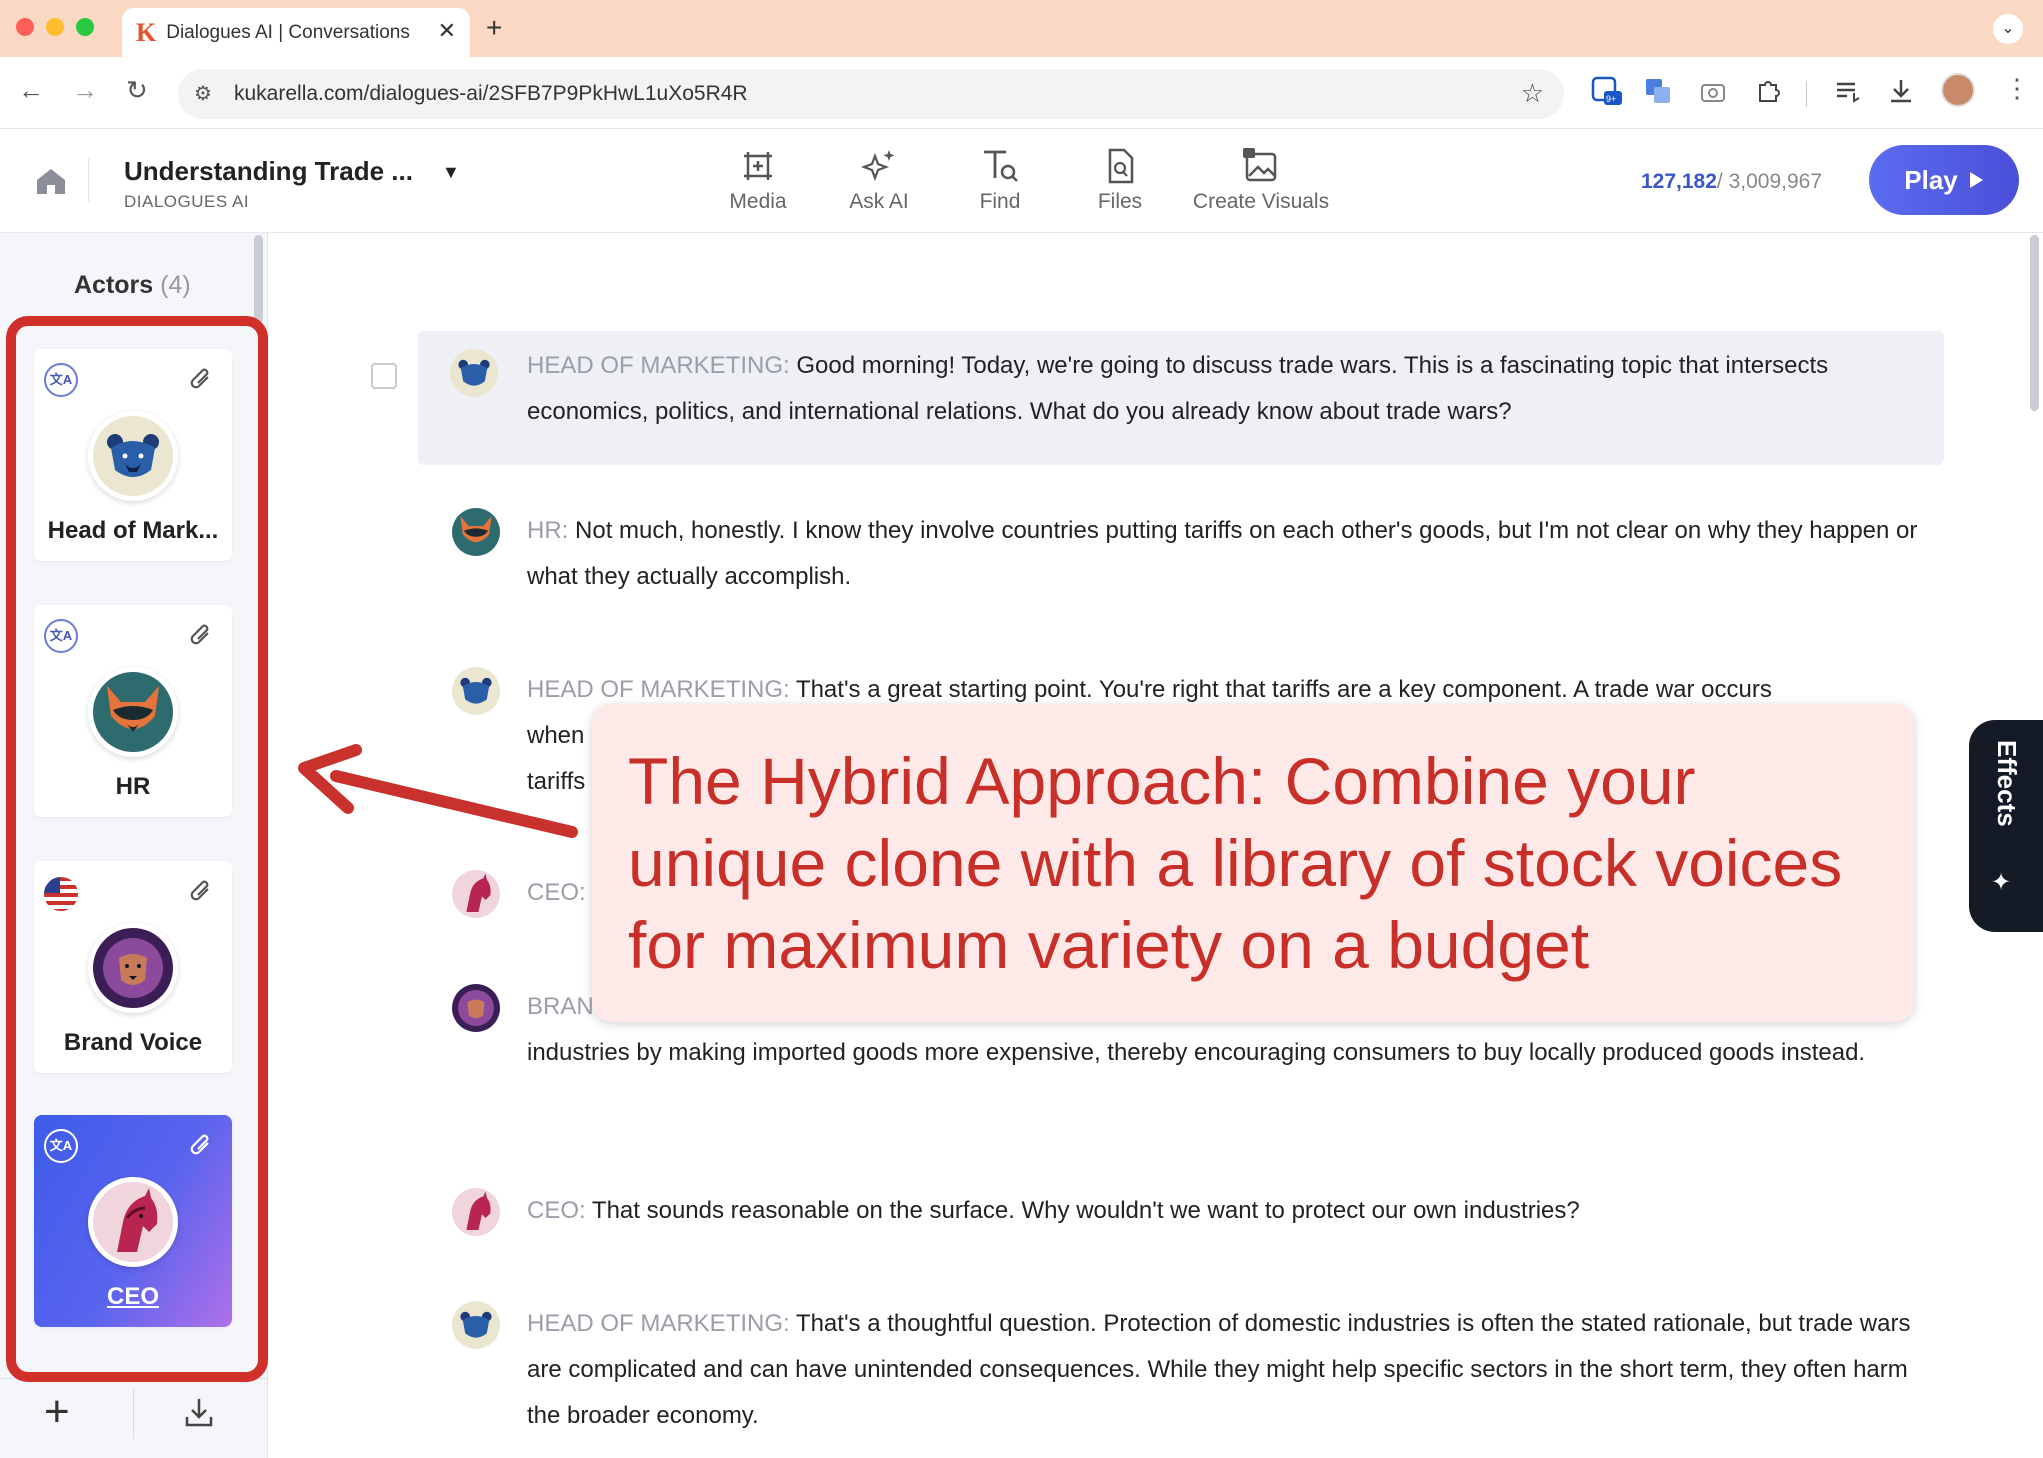 Image resolution: width=2043 pixels, height=1458 pixels. I want to click on tab-close-icon: ✕, so click(447, 31).